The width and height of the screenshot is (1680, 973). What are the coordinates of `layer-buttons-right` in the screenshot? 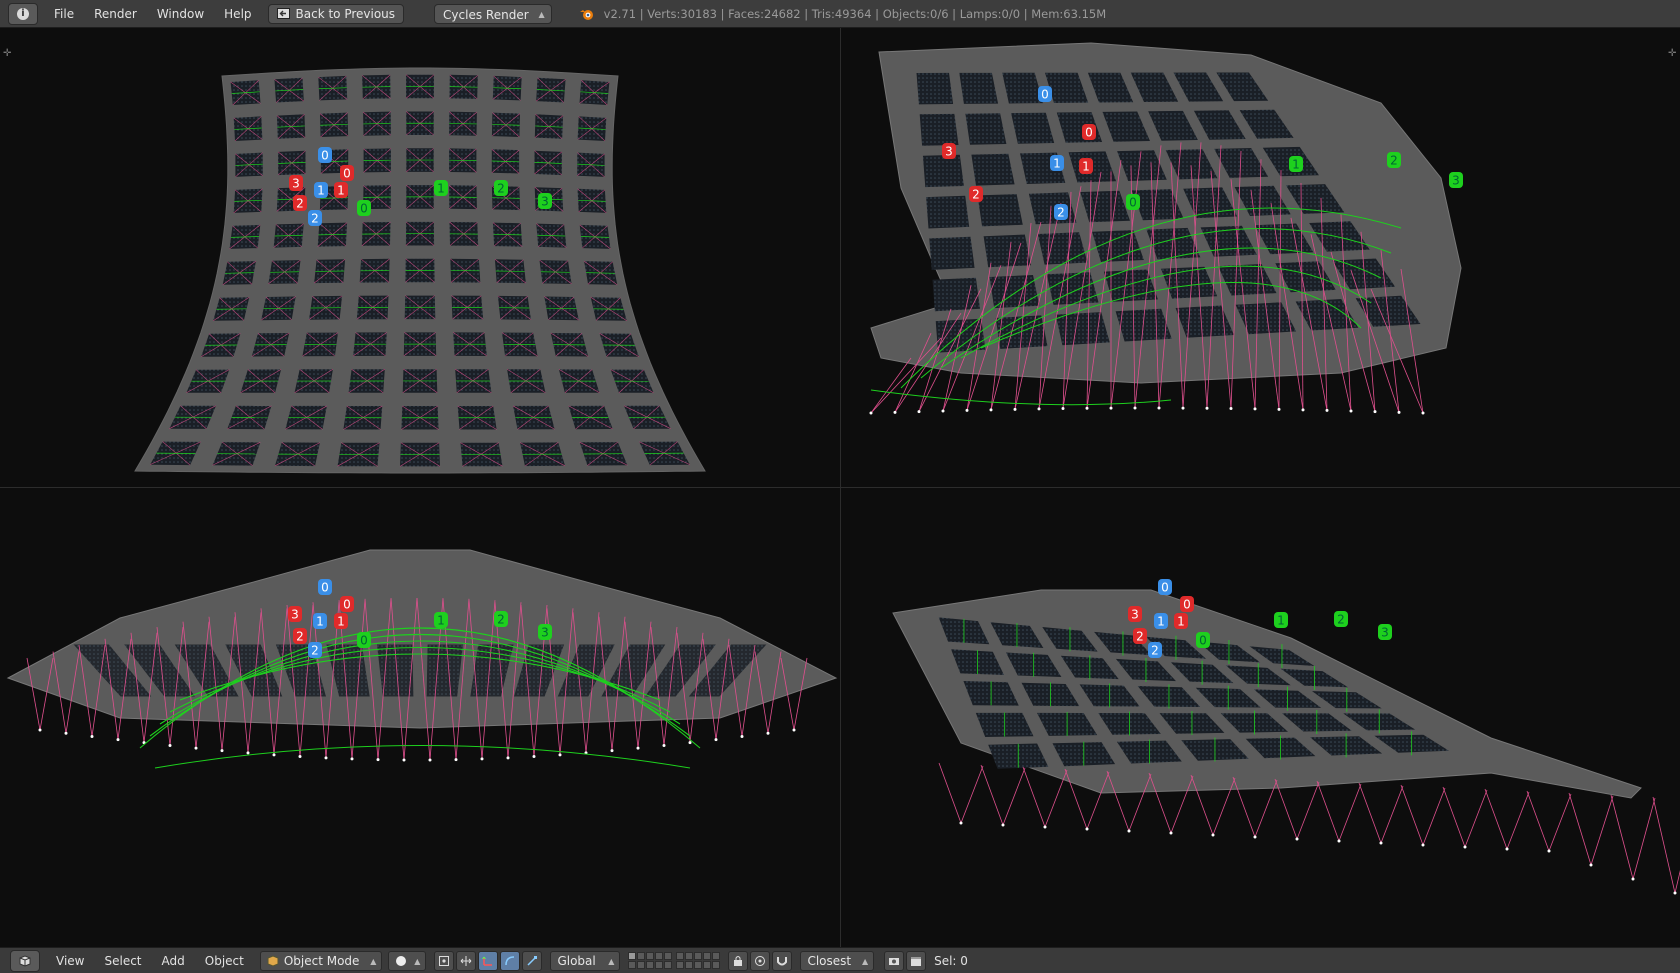 It's located at (698, 960).